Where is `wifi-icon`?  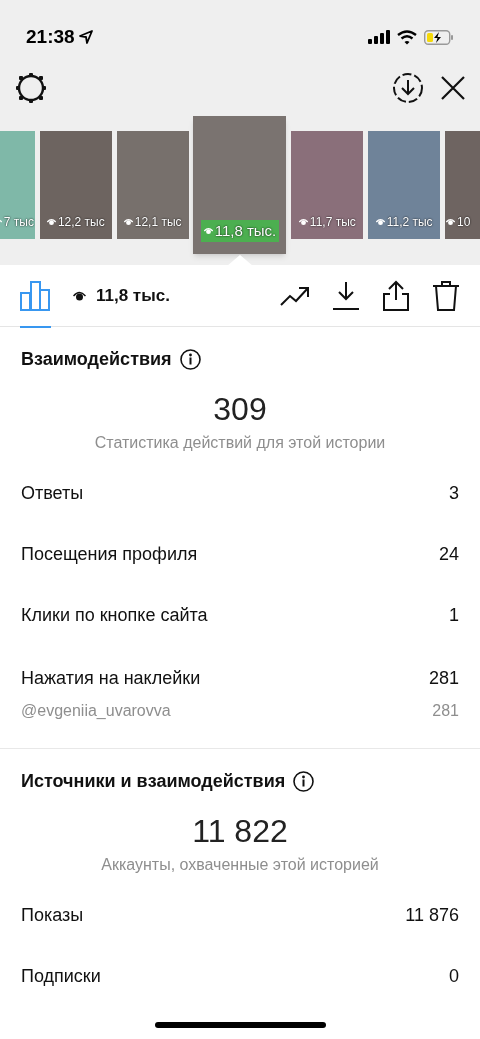 wifi-icon is located at coordinates (407, 37).